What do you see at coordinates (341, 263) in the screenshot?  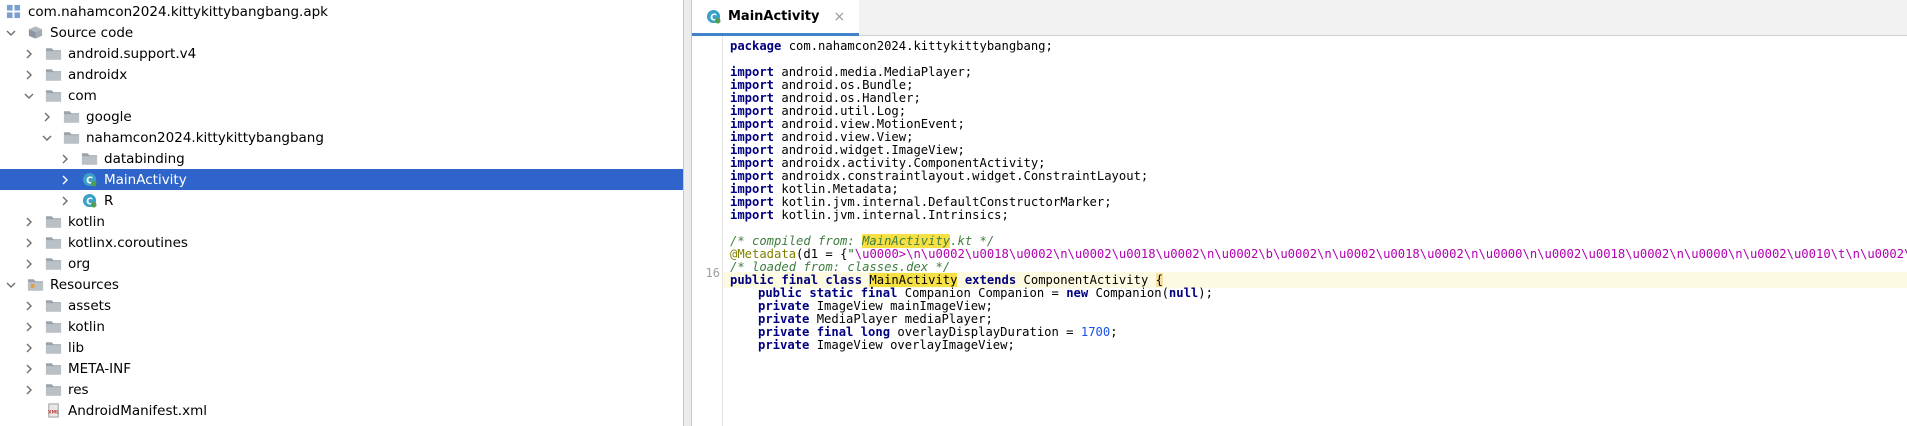 I see `tree-item-org: org` at bounding box center [341, 263].